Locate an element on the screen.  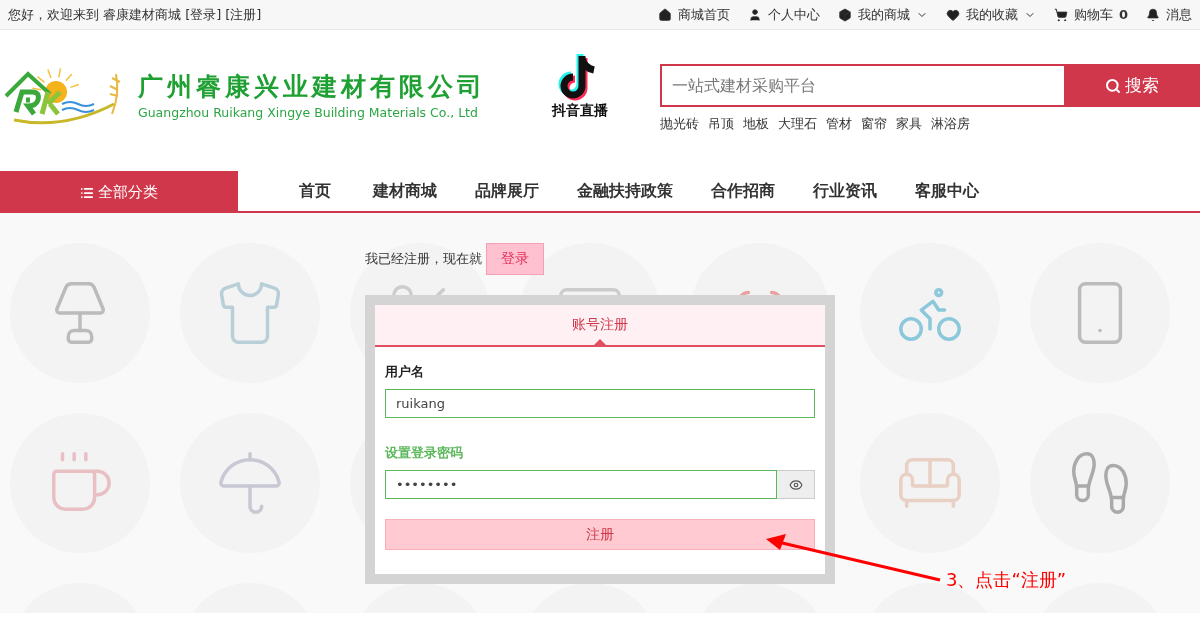
keyword-link: 地板 is located at coordinates (756, 124).